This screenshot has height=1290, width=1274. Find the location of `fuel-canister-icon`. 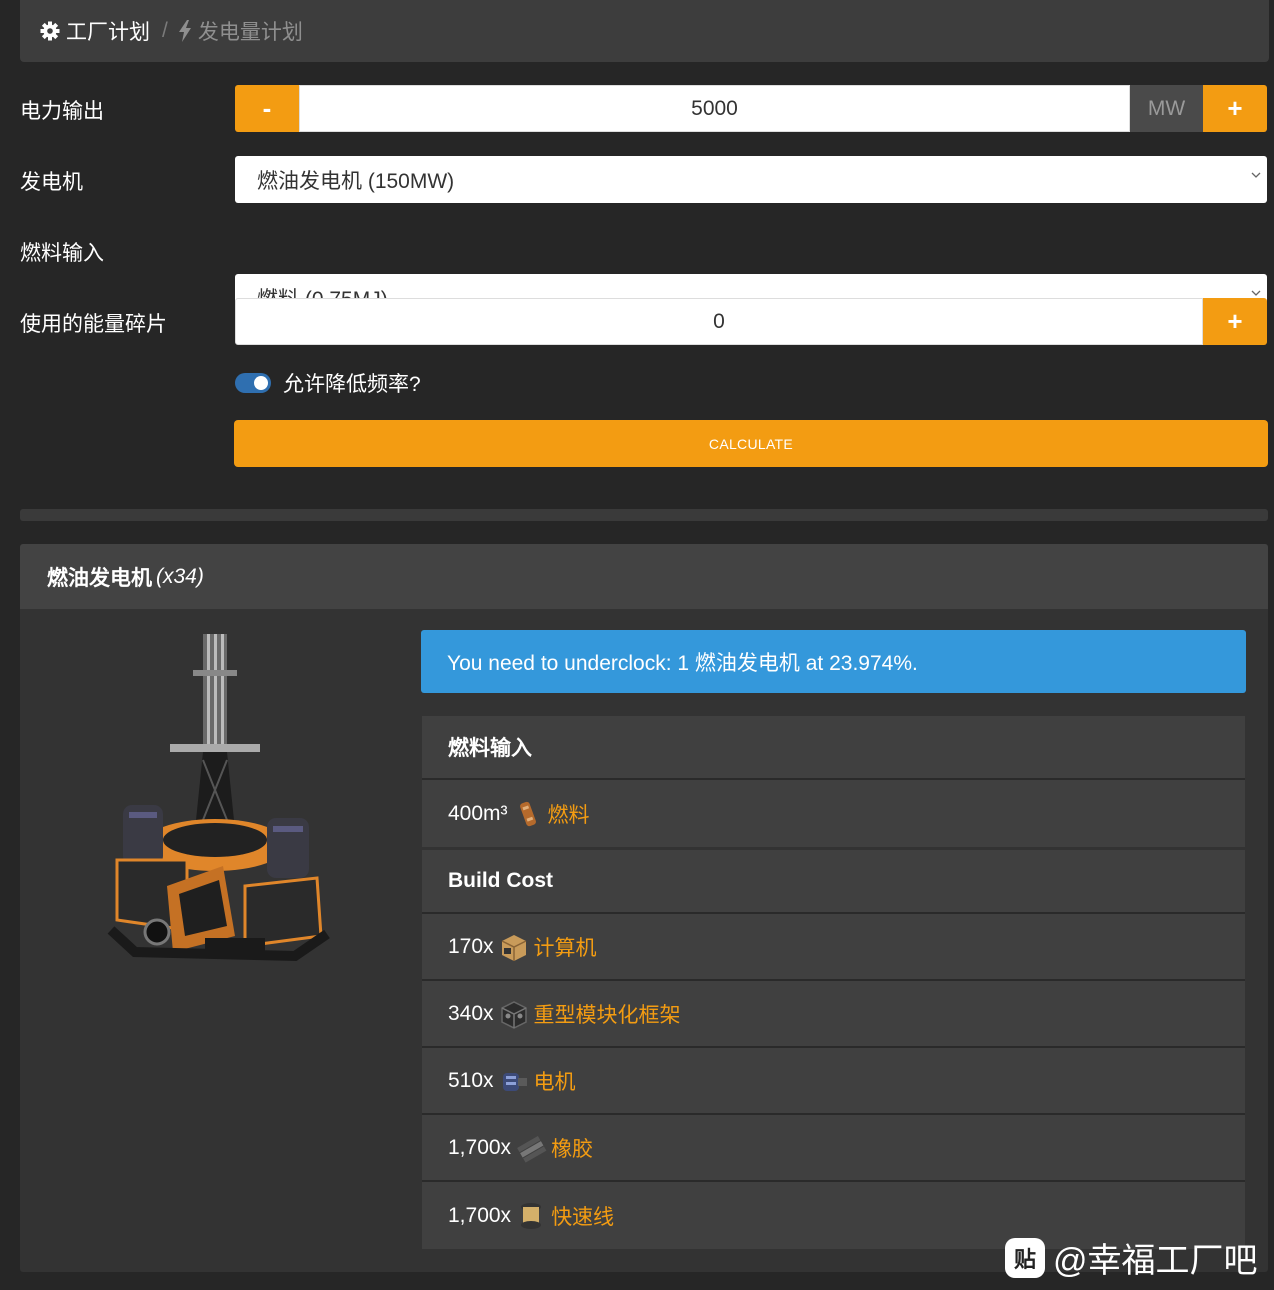

fuel-canister-icon is located at coordinates (527, 813).